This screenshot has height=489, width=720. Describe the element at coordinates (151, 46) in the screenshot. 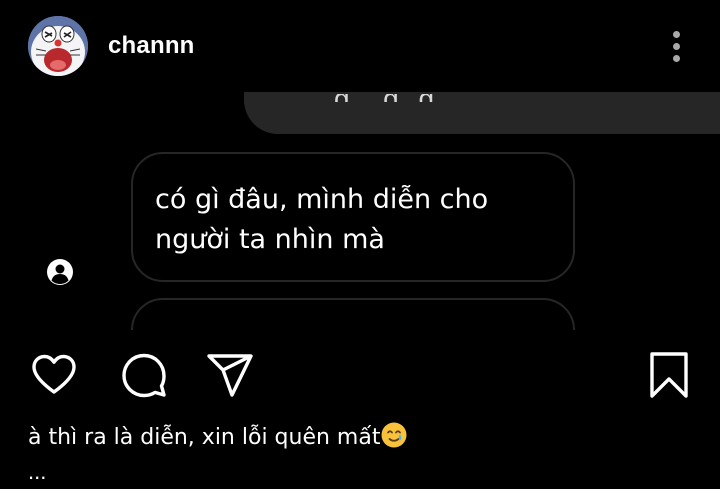

I see `username-label: channn` at that location.